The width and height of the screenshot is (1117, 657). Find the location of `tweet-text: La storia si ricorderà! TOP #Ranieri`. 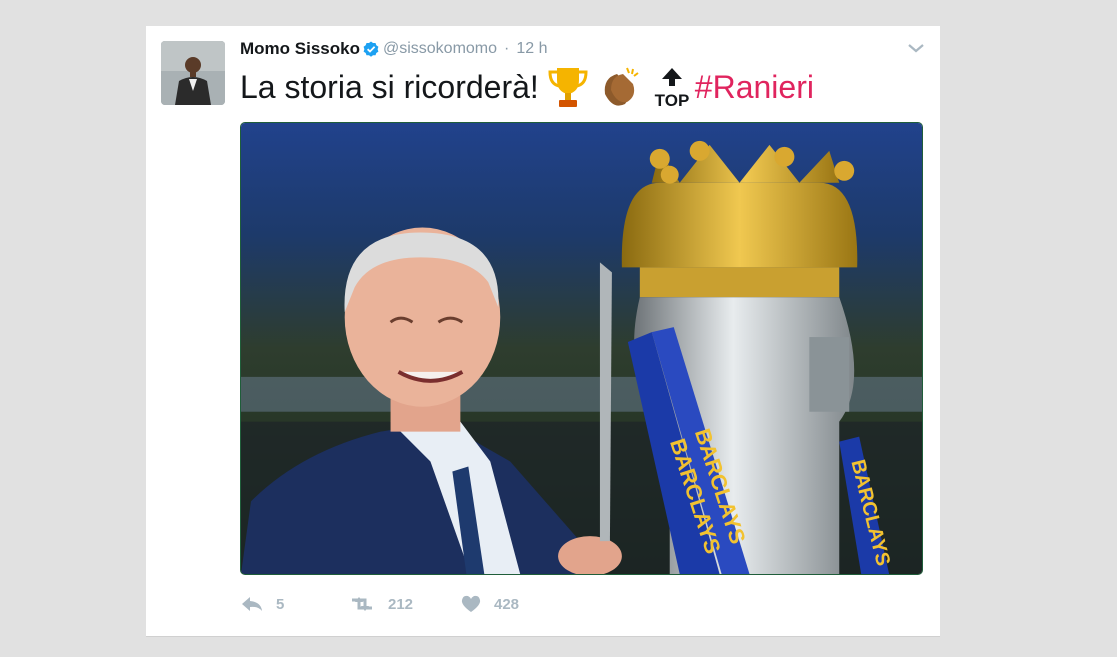

tweet-text: La storia si ricorderà! TOP #Ranieri is located at coordinates (527, 87).